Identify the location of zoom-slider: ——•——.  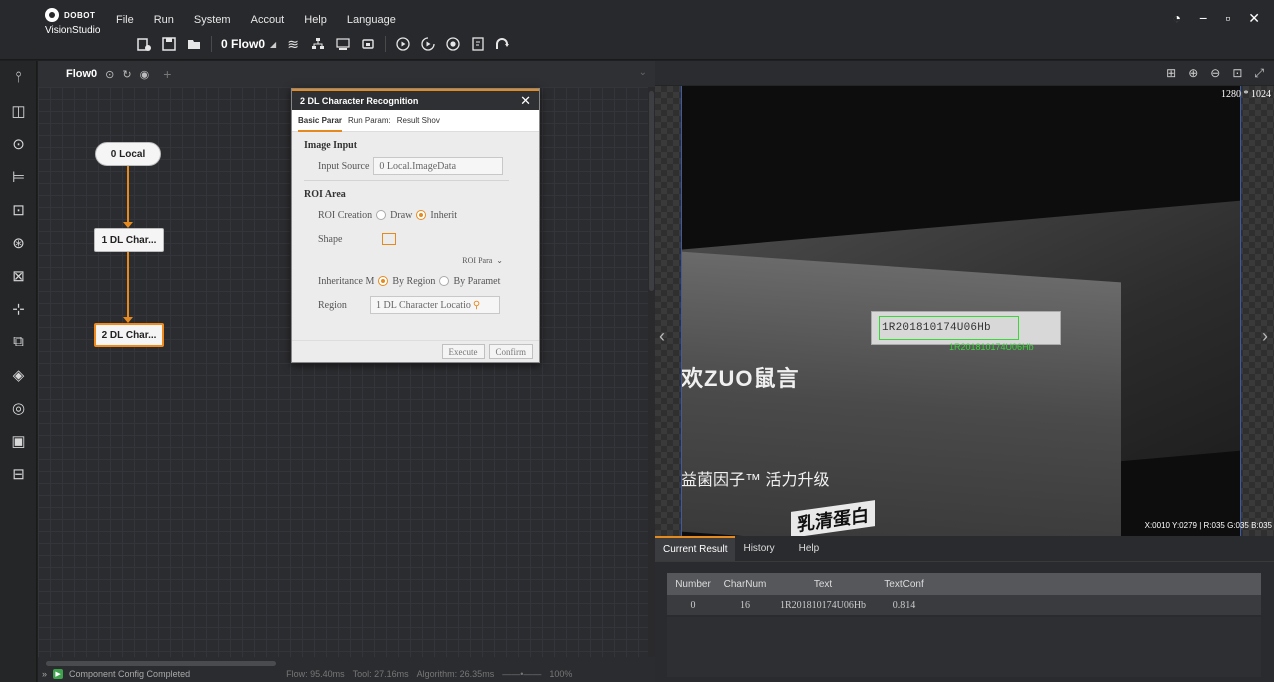
(521, 674).